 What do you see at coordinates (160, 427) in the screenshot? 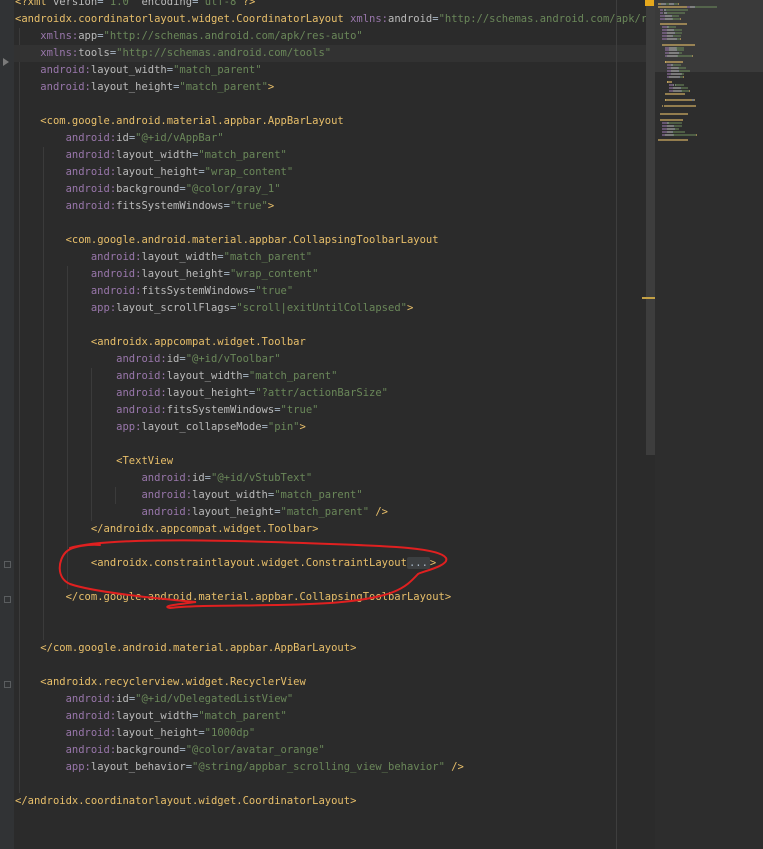
I see `code-line: app:layout_collapseMode="pin">` at bounding box center [160, 427].